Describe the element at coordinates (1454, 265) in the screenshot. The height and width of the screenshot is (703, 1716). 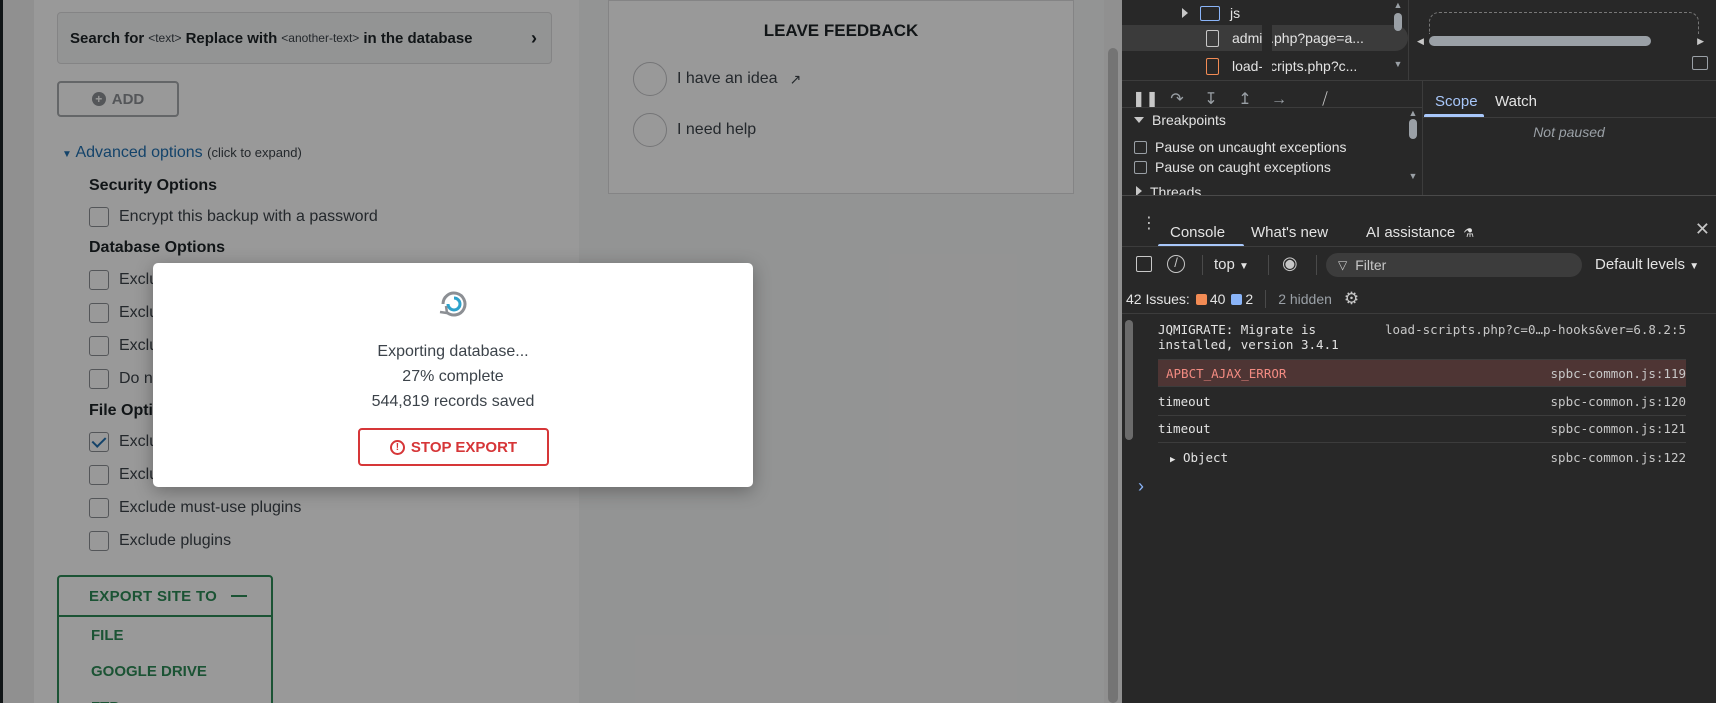
I see `filter-input: ▽ Filter` at that location.